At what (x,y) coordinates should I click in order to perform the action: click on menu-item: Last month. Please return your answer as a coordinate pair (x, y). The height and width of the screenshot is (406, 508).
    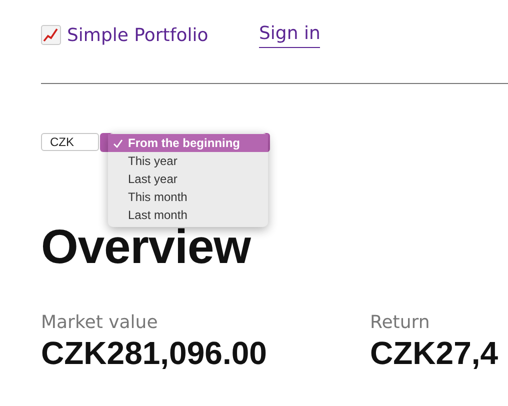
    Looking at the image, I should click on (188, 215).